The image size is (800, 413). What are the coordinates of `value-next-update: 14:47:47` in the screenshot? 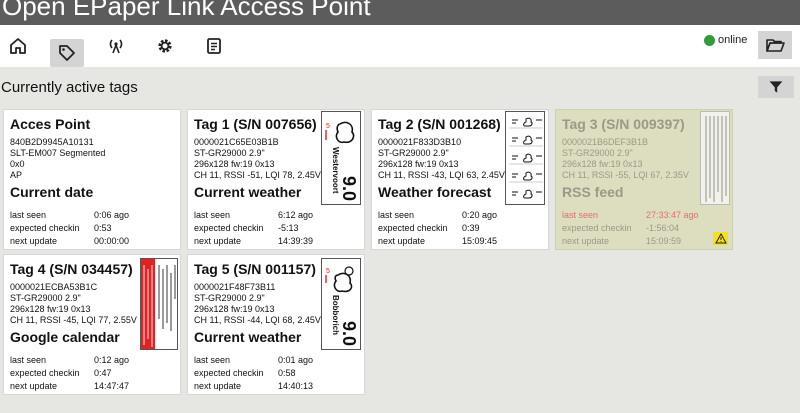 It's located at (112, 386).